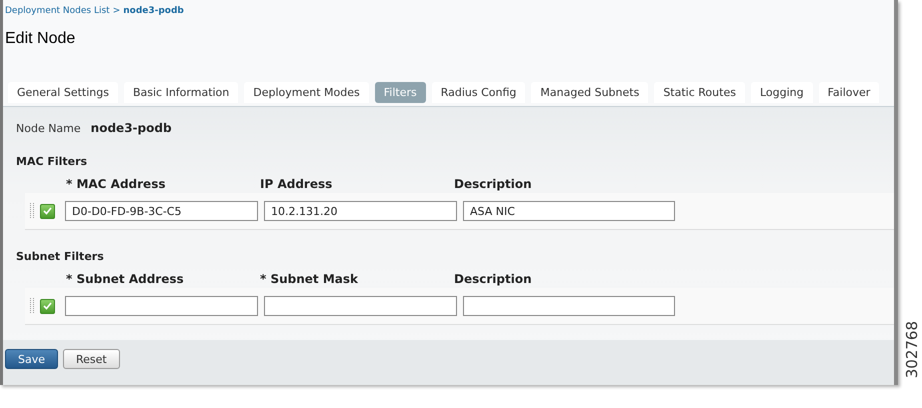  I want to click on input-field: ASA NIC, so click(569, 211).